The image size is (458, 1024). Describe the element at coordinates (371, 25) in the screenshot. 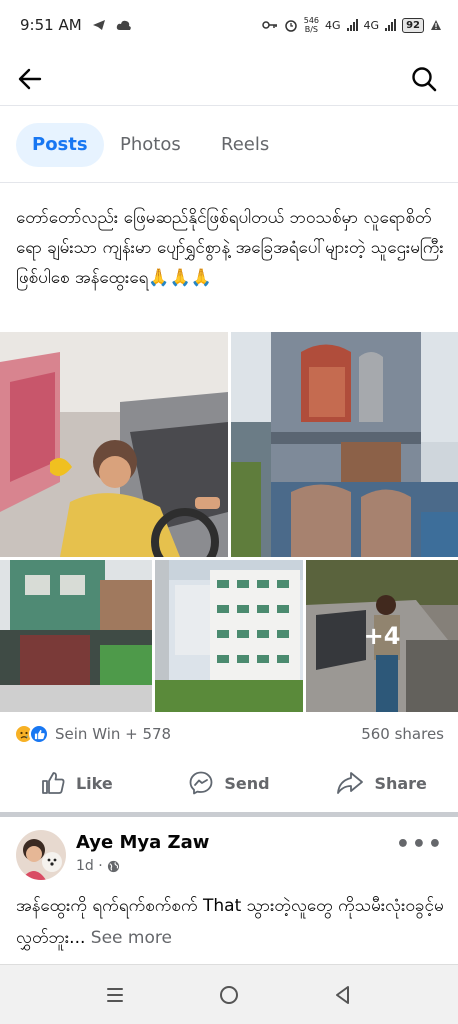

I see `network-type-2: 4G` at that location.